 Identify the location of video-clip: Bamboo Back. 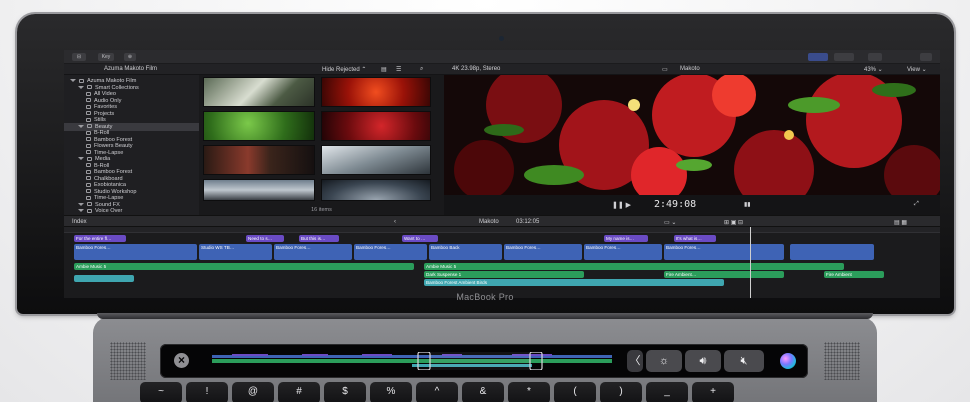
(465, 252).